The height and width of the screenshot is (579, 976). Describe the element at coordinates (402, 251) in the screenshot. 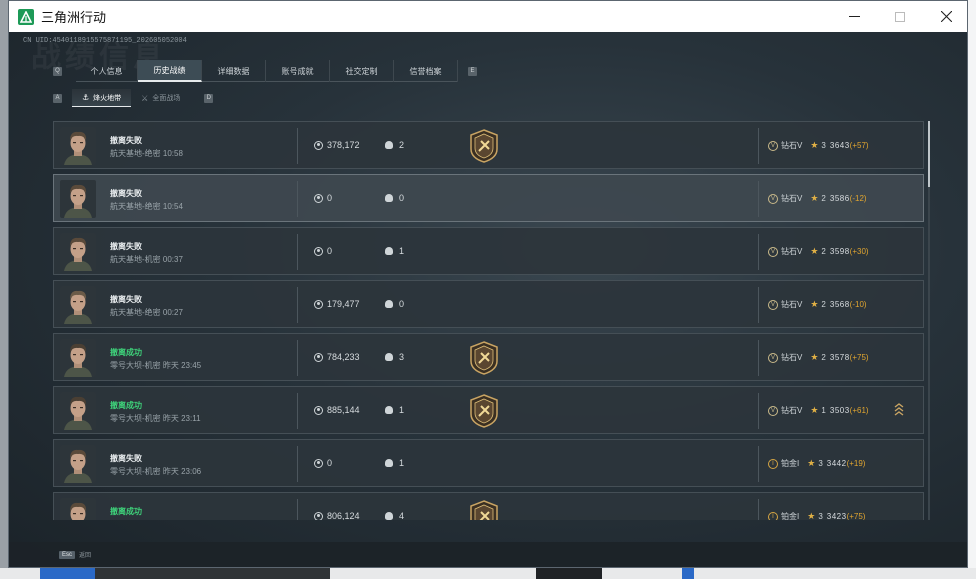

I see `kill-count-text: 1` at that location.